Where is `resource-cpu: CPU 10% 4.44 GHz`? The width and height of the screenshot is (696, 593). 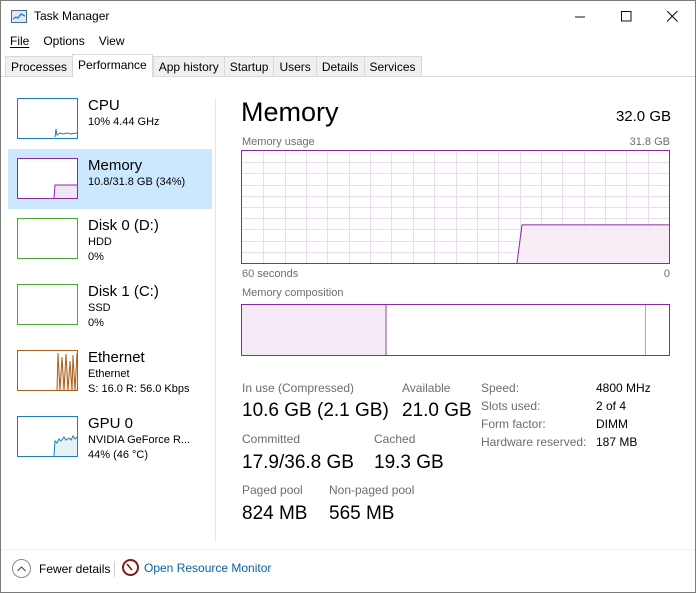 resource-cpu: CPU 10% 4.44 GHz is located at coordinates (110, 119).